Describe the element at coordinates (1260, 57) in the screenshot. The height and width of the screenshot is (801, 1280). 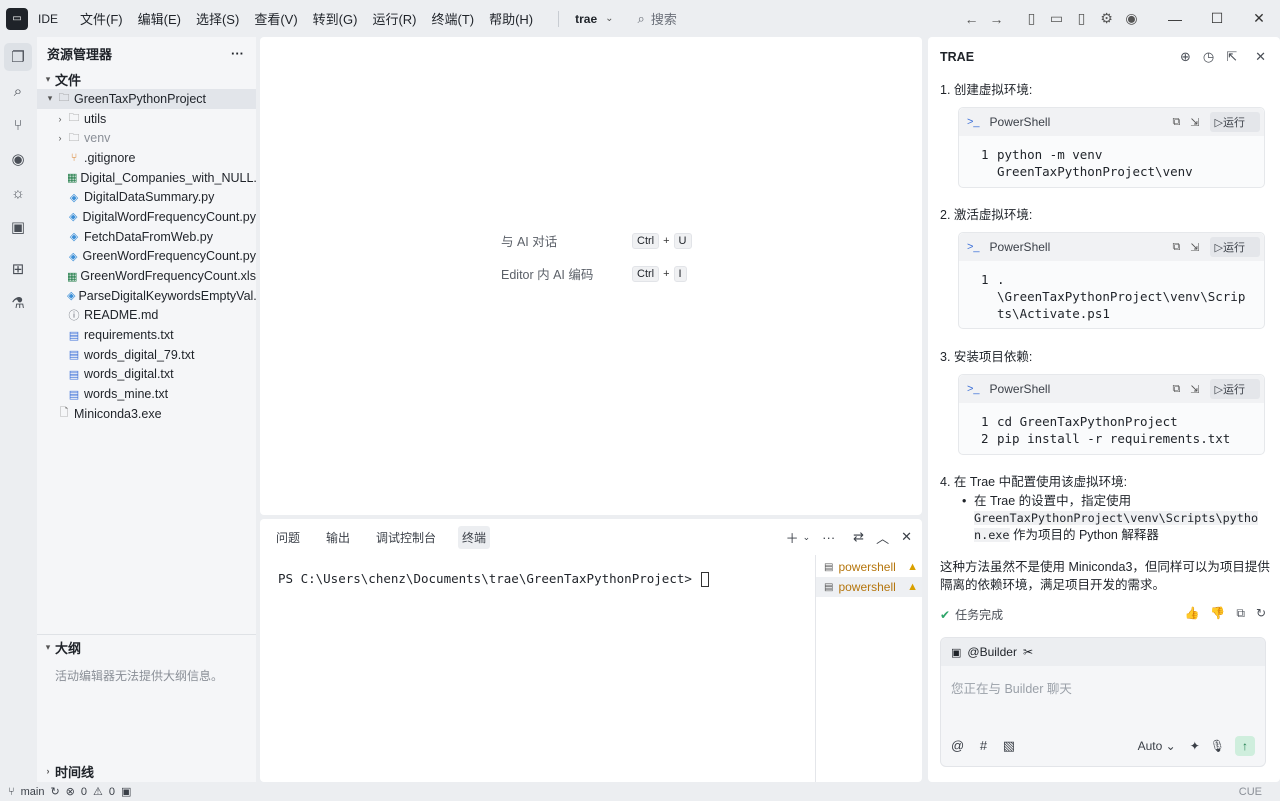
I see `close-icon: ✕` at that location.